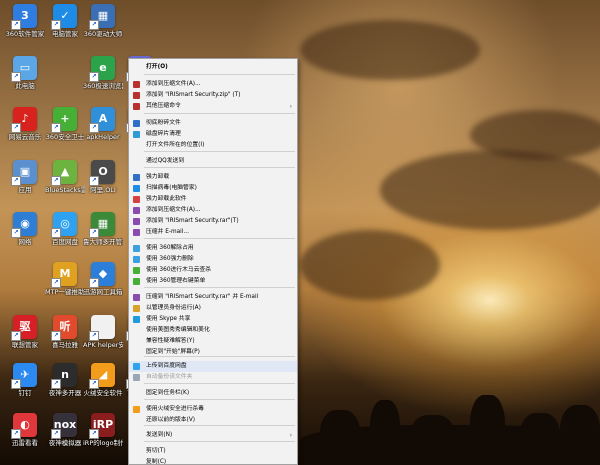 The width and height of the screenshot is (600, 465). What do you see at coordinates (213, 297) in the screenshot?
I see `menu-item: 压缩到 "IRISmart Security.rar" 并 E-mail` at bounding box center [213, 297].